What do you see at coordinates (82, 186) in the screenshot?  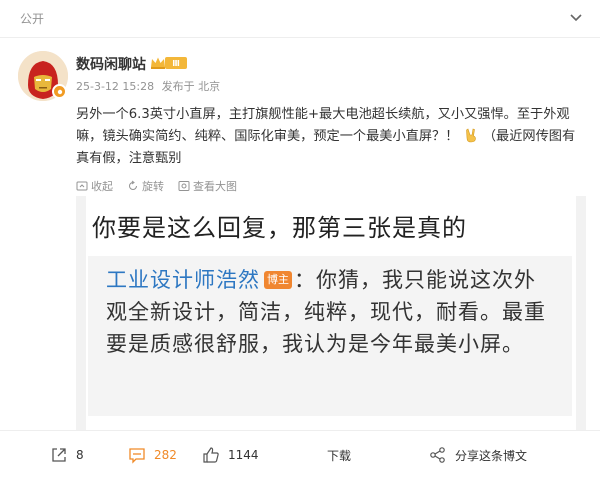 I see `collapse-icon` at bounding box center [82, 186].